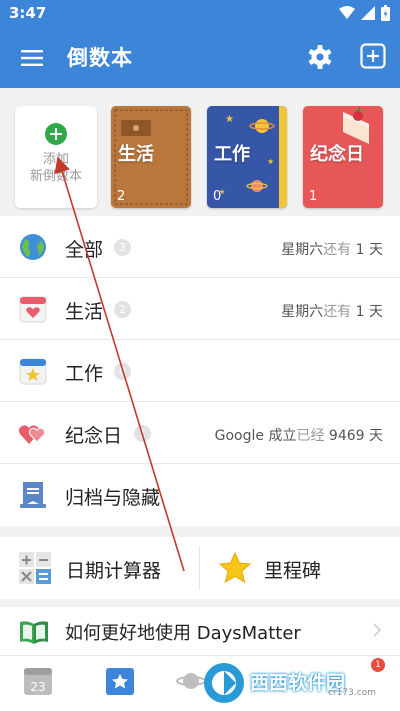 This screenshot has width=400, height=711. I want to click on bottom-nav: 23 1 西西软件园 cr173.com, so click(200, 683).